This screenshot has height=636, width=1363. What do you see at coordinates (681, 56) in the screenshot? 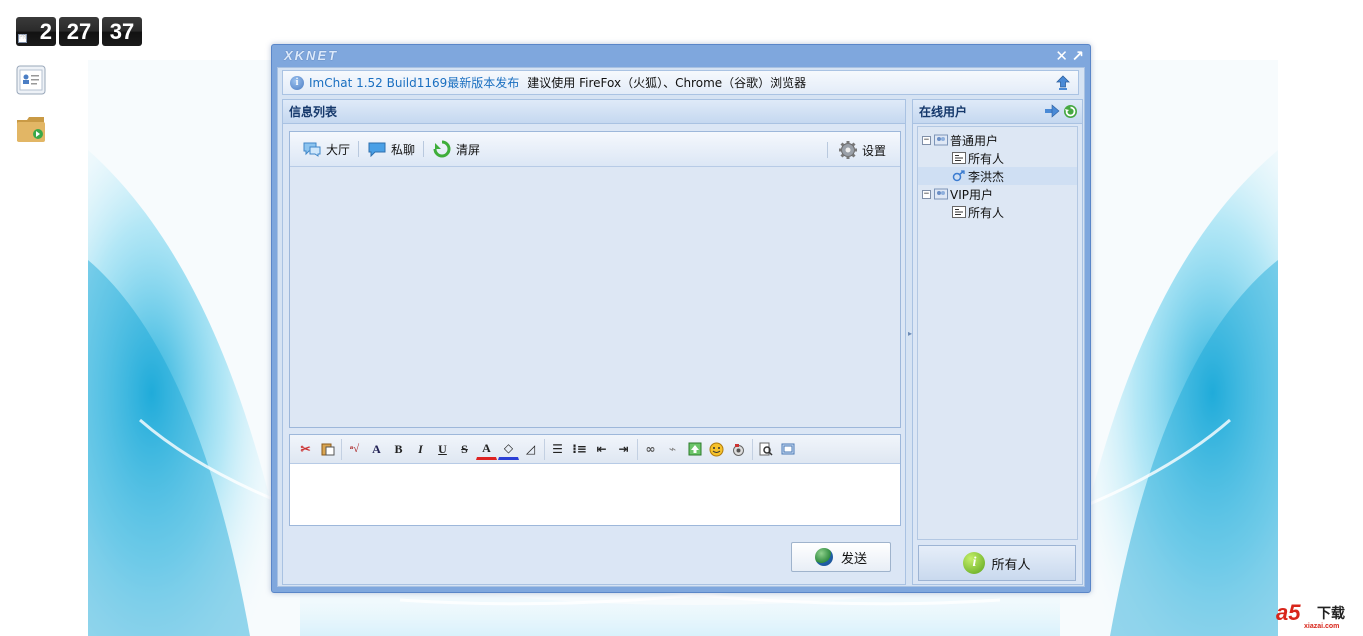
I see `window-titlebar: XKNET ✕ ↗` at bounding box center [681, 56].